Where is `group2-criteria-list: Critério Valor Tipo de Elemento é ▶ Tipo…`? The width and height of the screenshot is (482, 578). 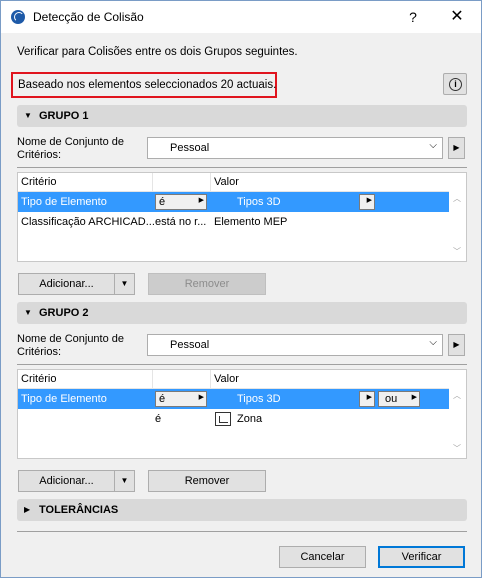
group2-criteria-list: Critério Valor Tipo de Elemento é ▶ Tipo… is located at coordinates (242, 414).